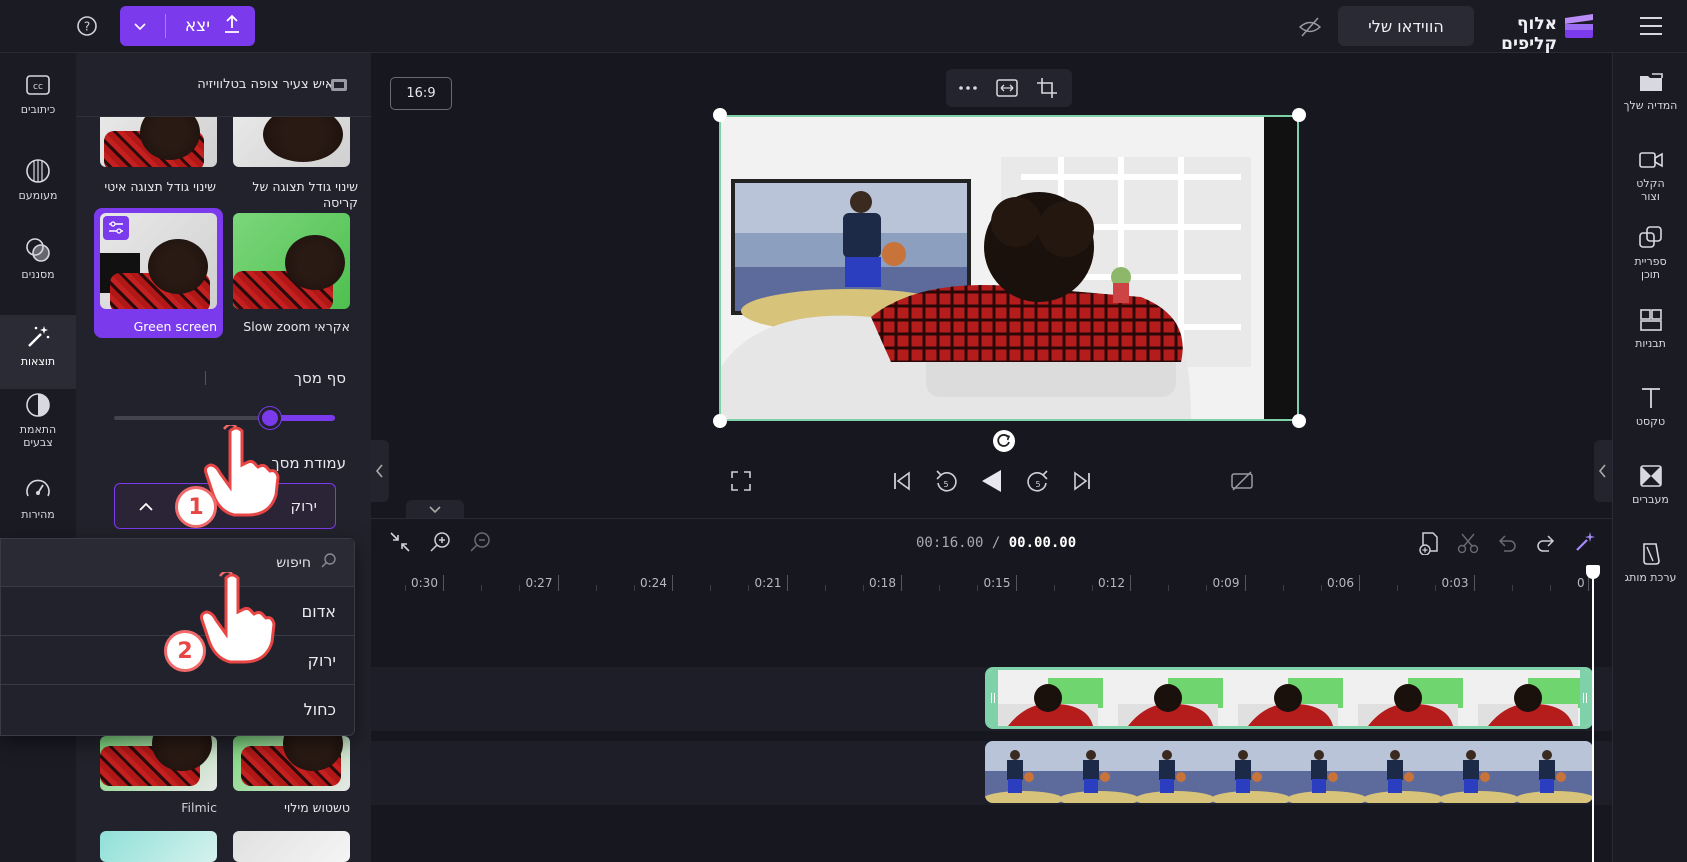 The width and height of the screenshot is (1687, 862). I want to click on effect-thumb-fill-blur, so click(291, 763).